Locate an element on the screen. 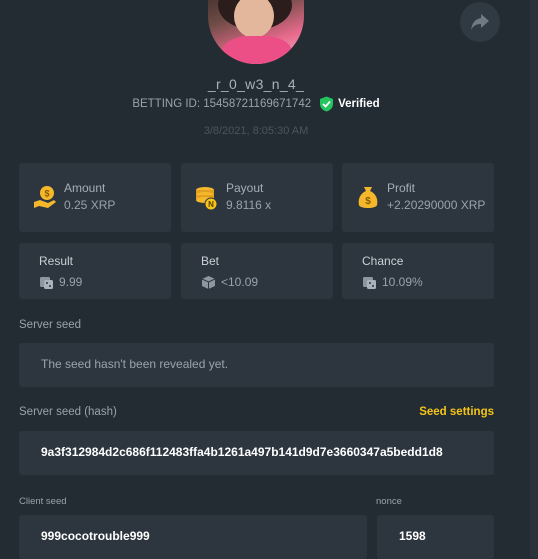  profit-card: $ Profit +2.20290000 XRP is located at coordinates (418, 197).